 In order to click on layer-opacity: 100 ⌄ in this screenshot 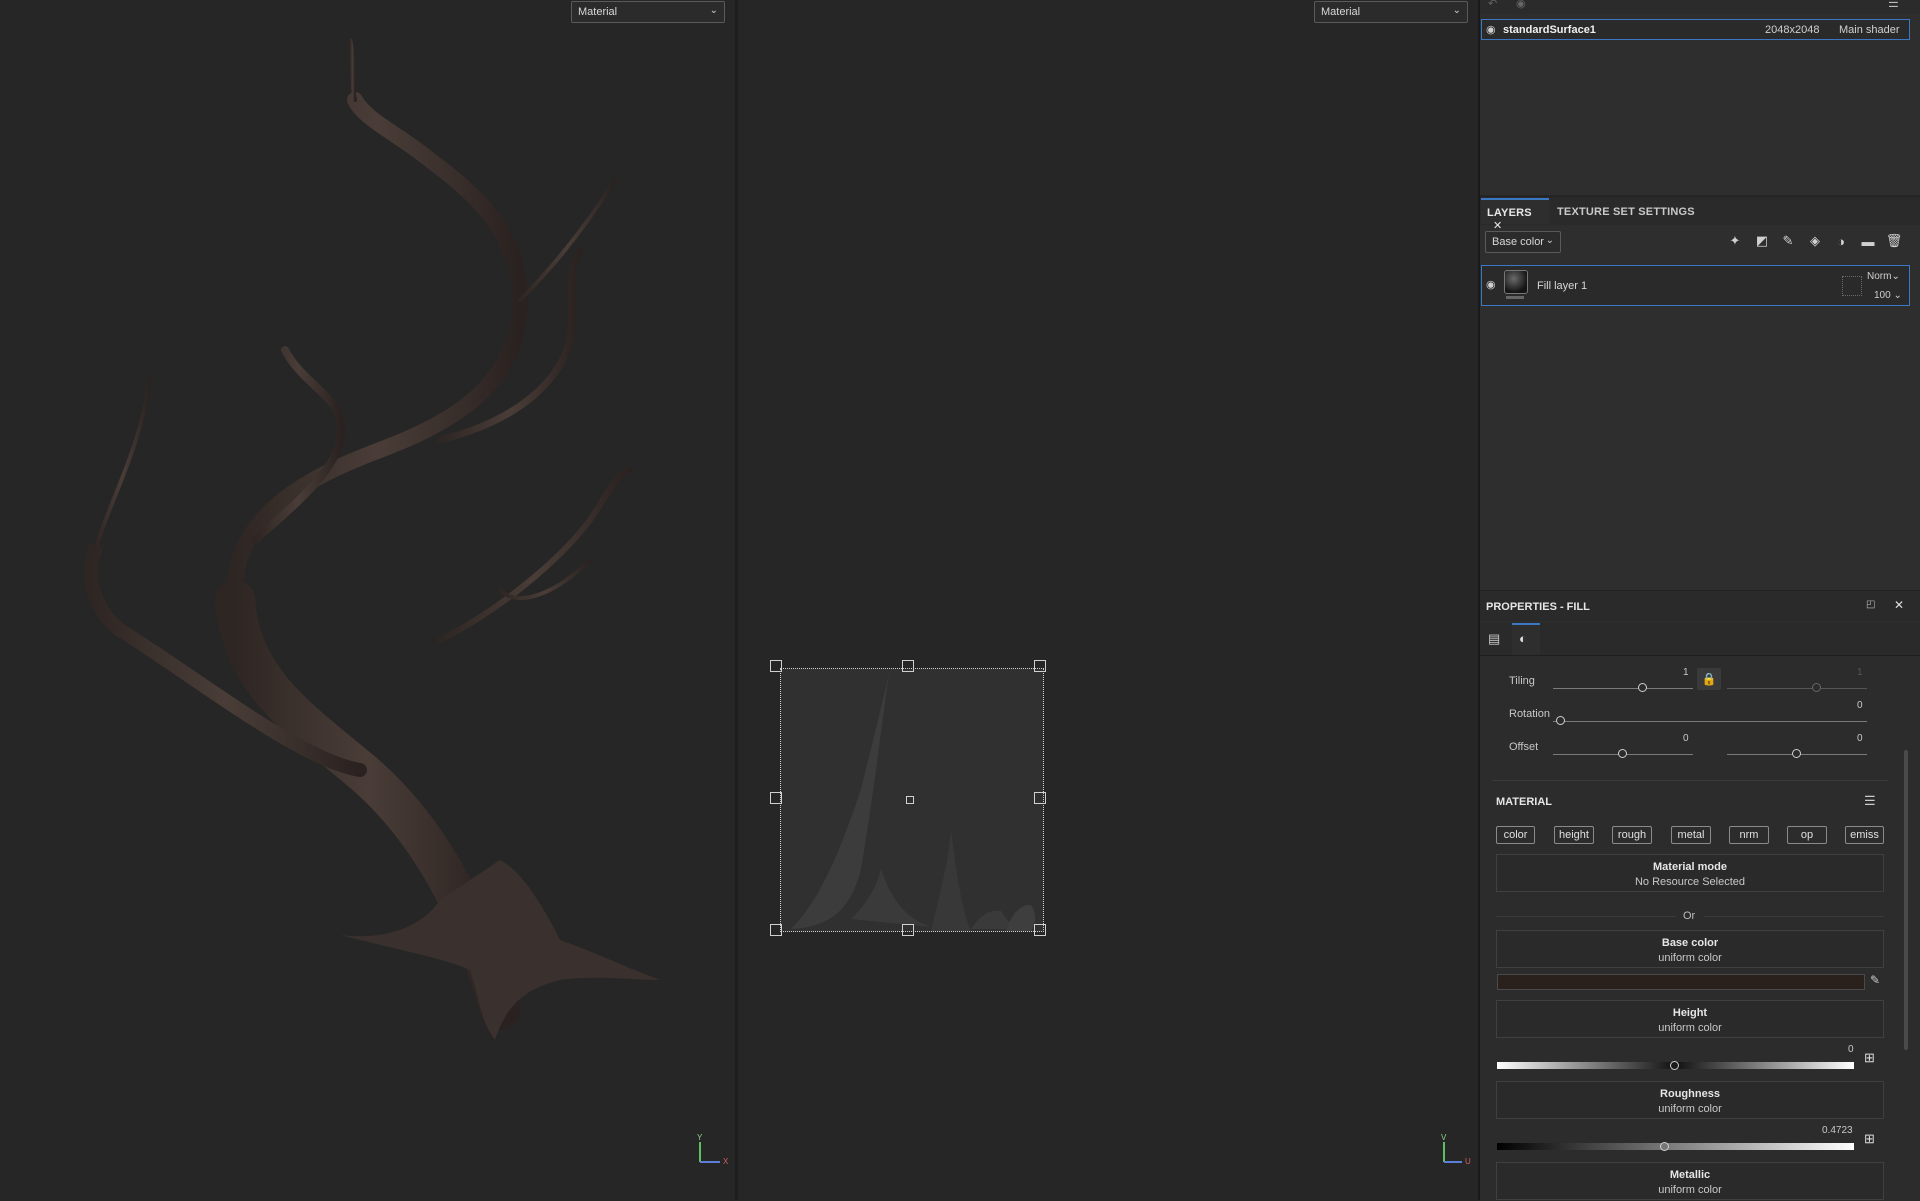, I will do `click(1888, 295)`.